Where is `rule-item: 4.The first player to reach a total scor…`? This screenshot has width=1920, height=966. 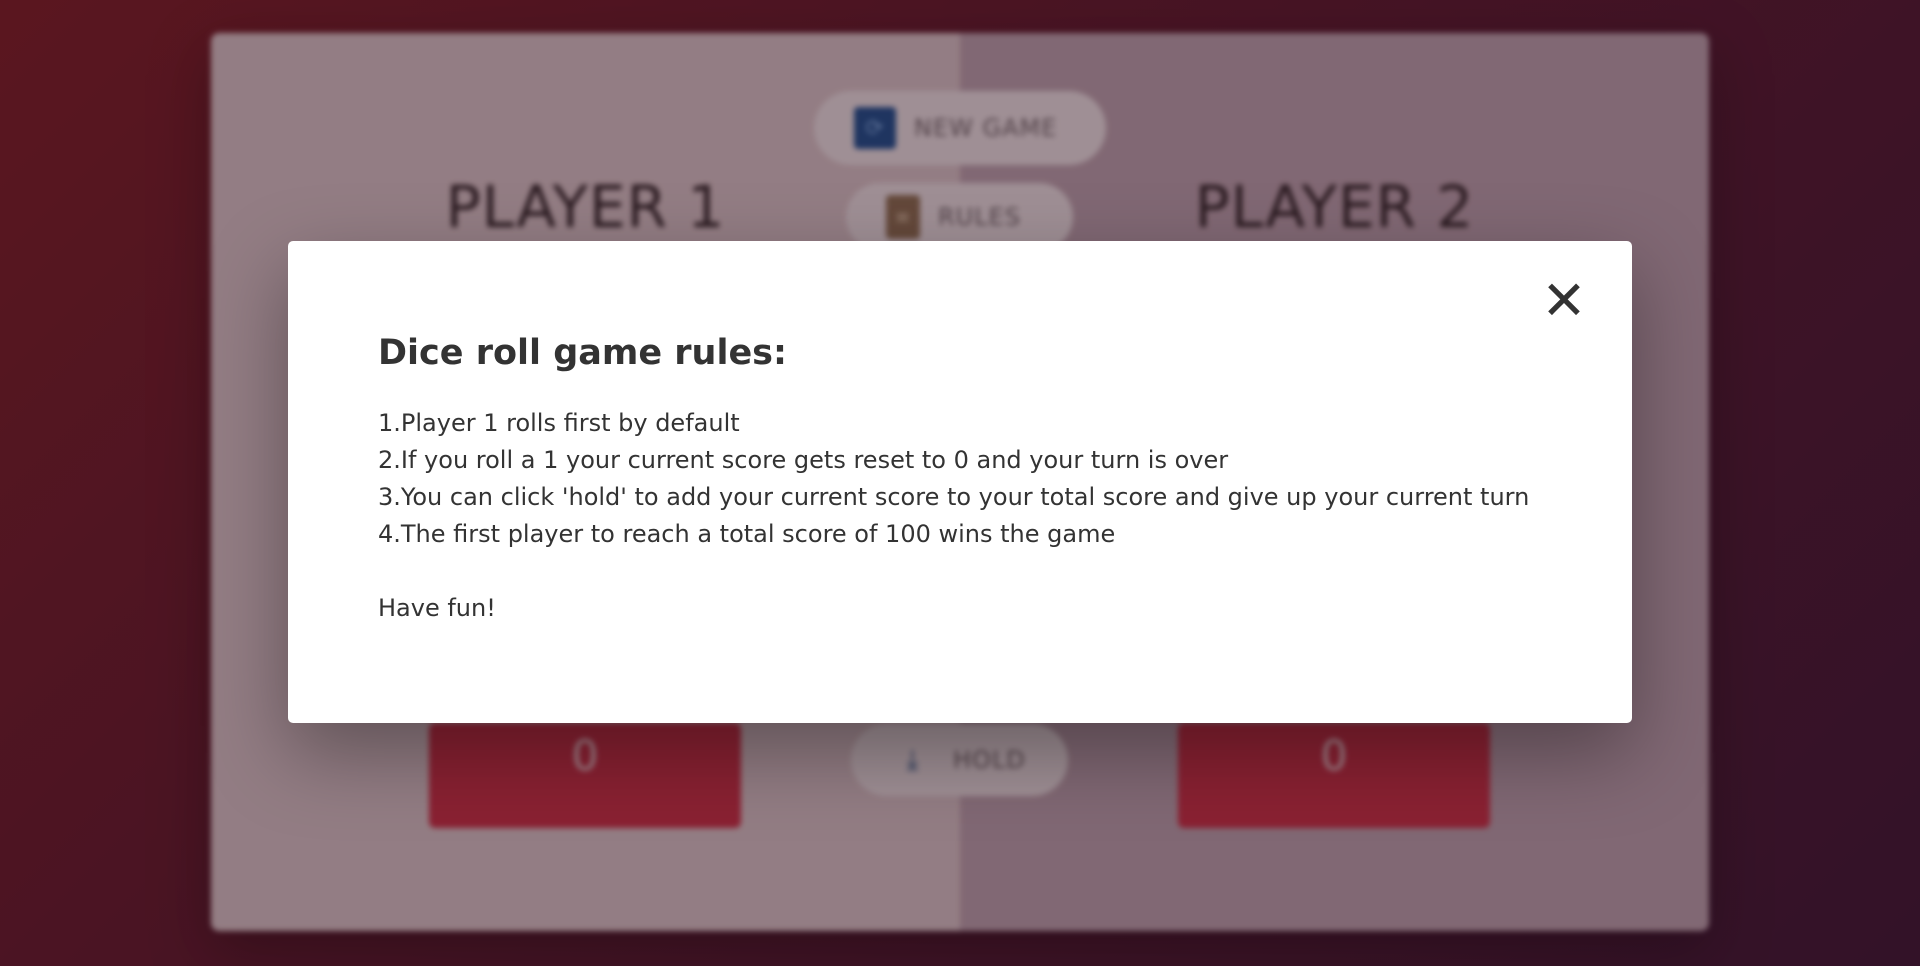 rule-item: 4.The first player to reach a total scor… is located at coordinates (747, 534).